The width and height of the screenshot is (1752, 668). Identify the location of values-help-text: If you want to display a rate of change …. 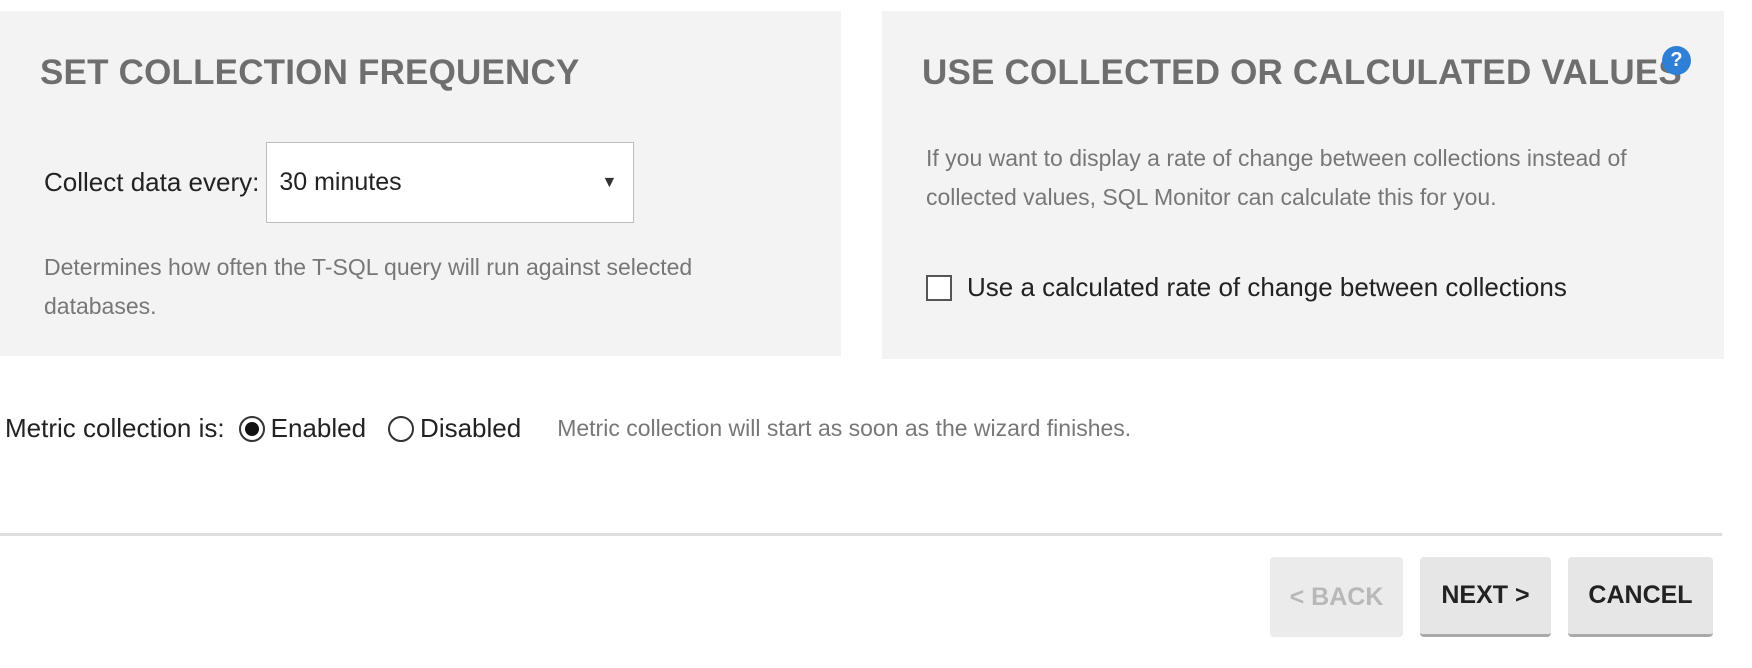
(1276, 177).